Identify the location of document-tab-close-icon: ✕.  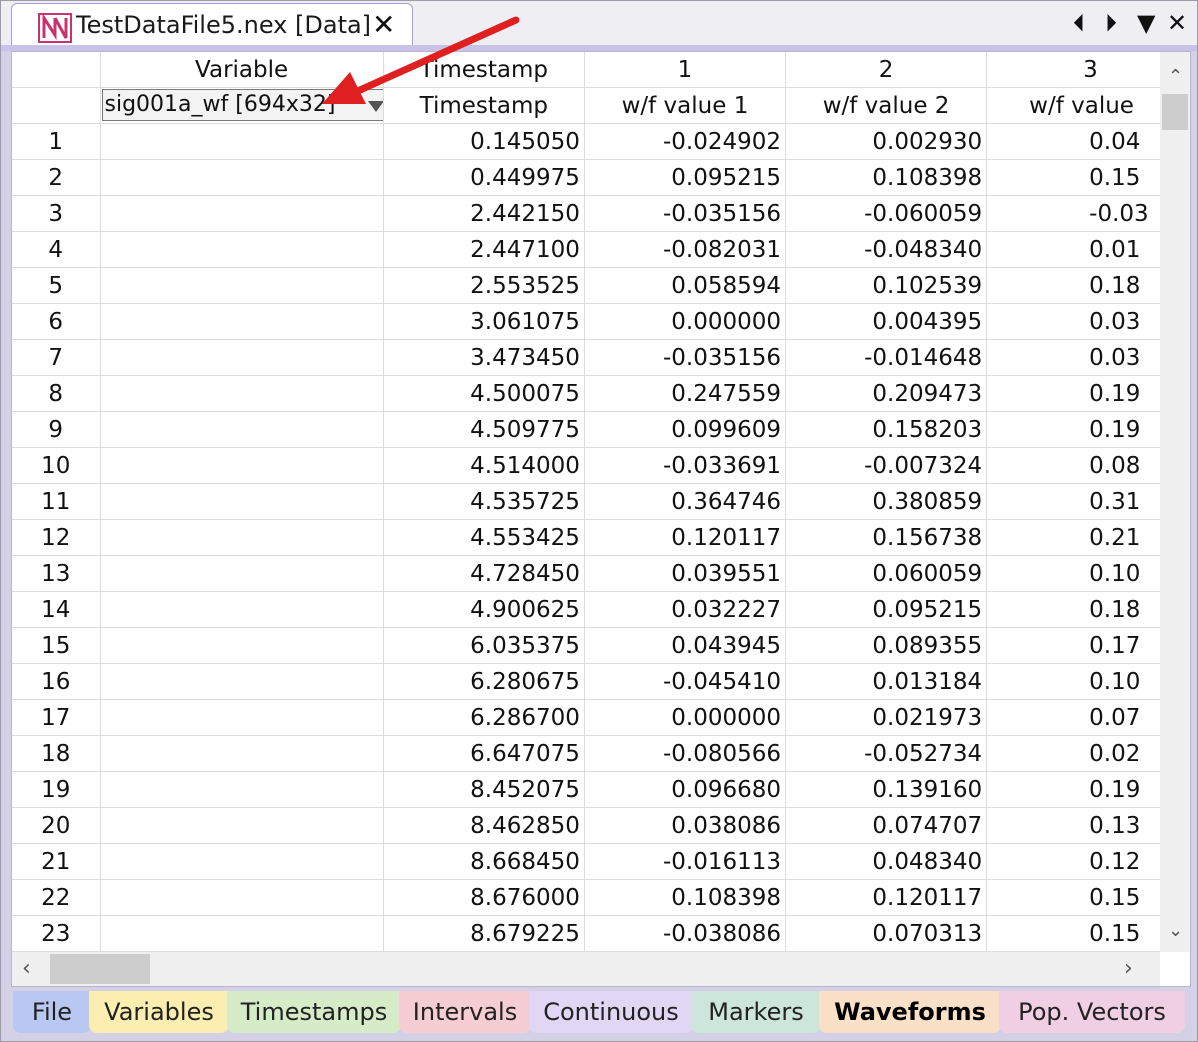
(383, 25).